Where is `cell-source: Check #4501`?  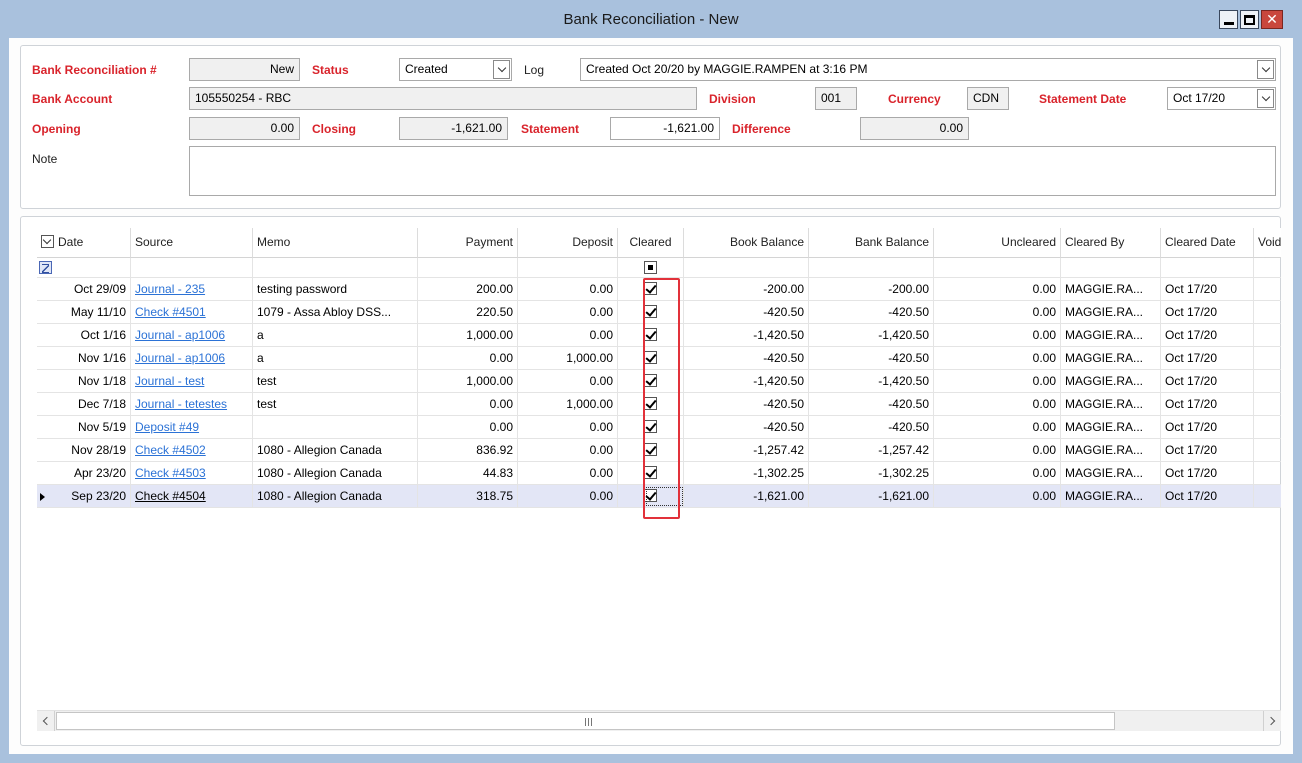 cell-source: Check #4501 is located at coordinates (192, 312).